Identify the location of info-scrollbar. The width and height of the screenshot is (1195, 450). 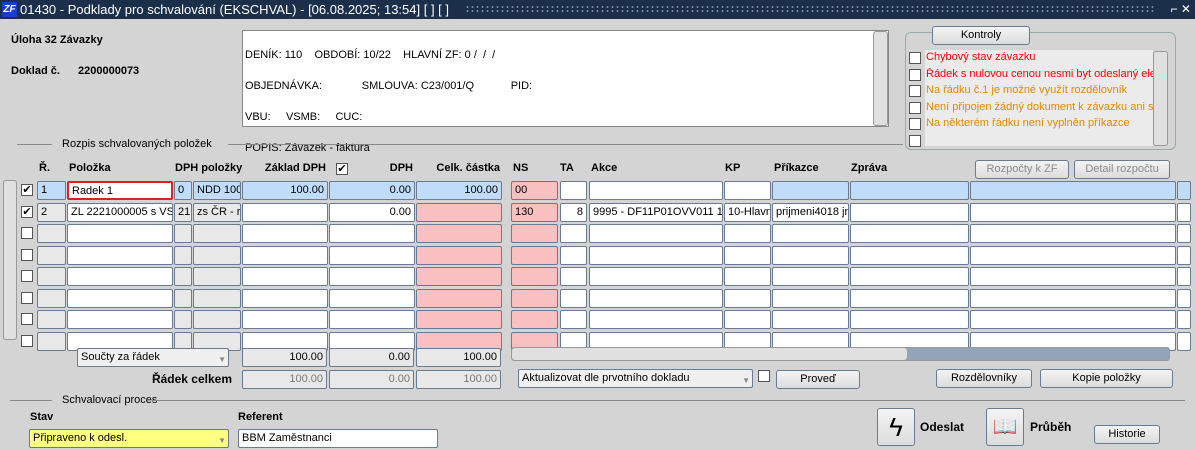
(880, 78).